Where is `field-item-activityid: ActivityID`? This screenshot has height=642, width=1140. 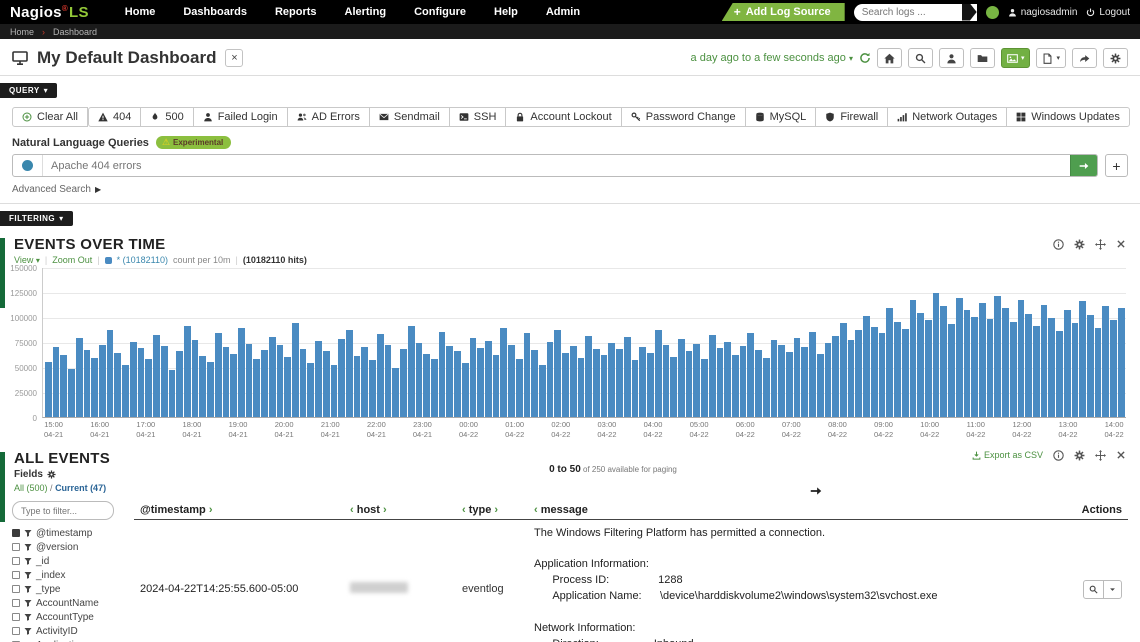 field-item-activityid: ActivityID is located at coordinates (73, 631).